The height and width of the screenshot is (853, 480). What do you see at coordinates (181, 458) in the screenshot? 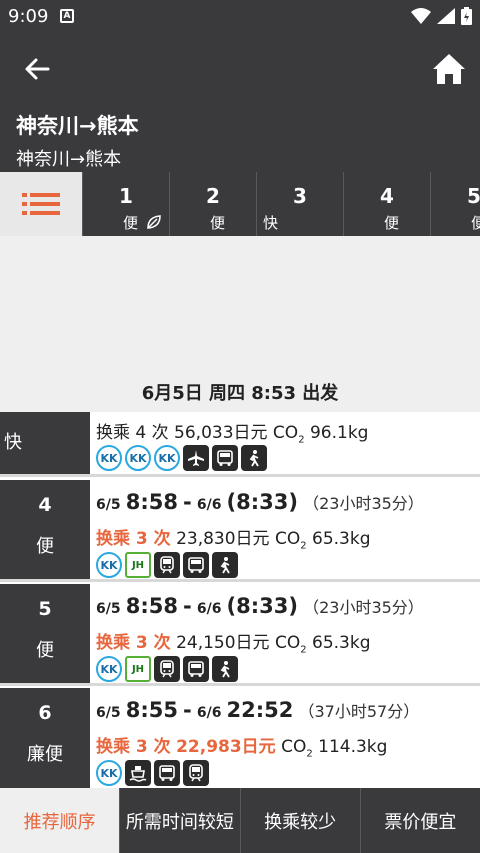
I see `transport-icons: KK KK KK` at bounding box center [181, 458].